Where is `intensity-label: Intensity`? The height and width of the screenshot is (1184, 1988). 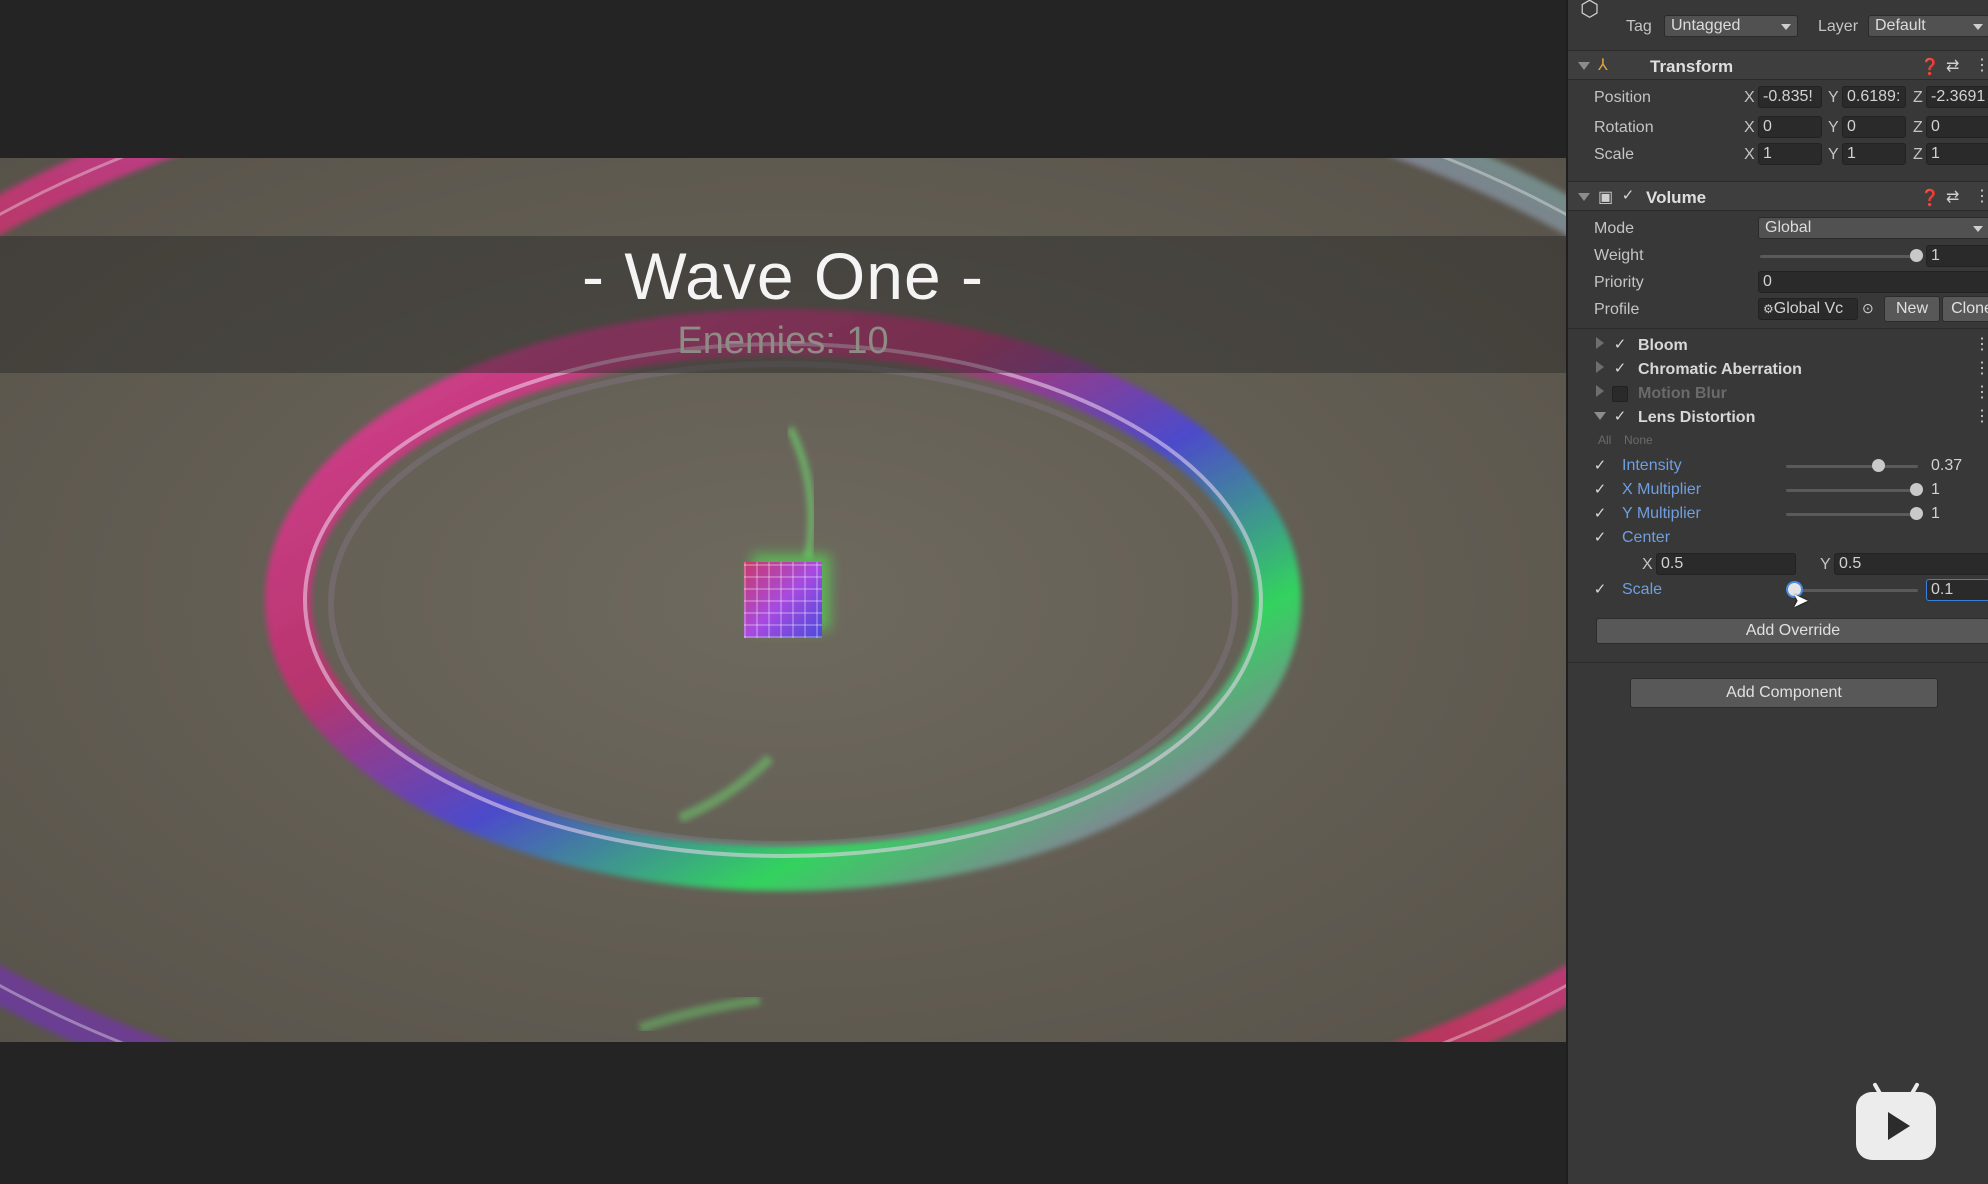 intensity-label: Intensity is located at coordinates (1652, 465).